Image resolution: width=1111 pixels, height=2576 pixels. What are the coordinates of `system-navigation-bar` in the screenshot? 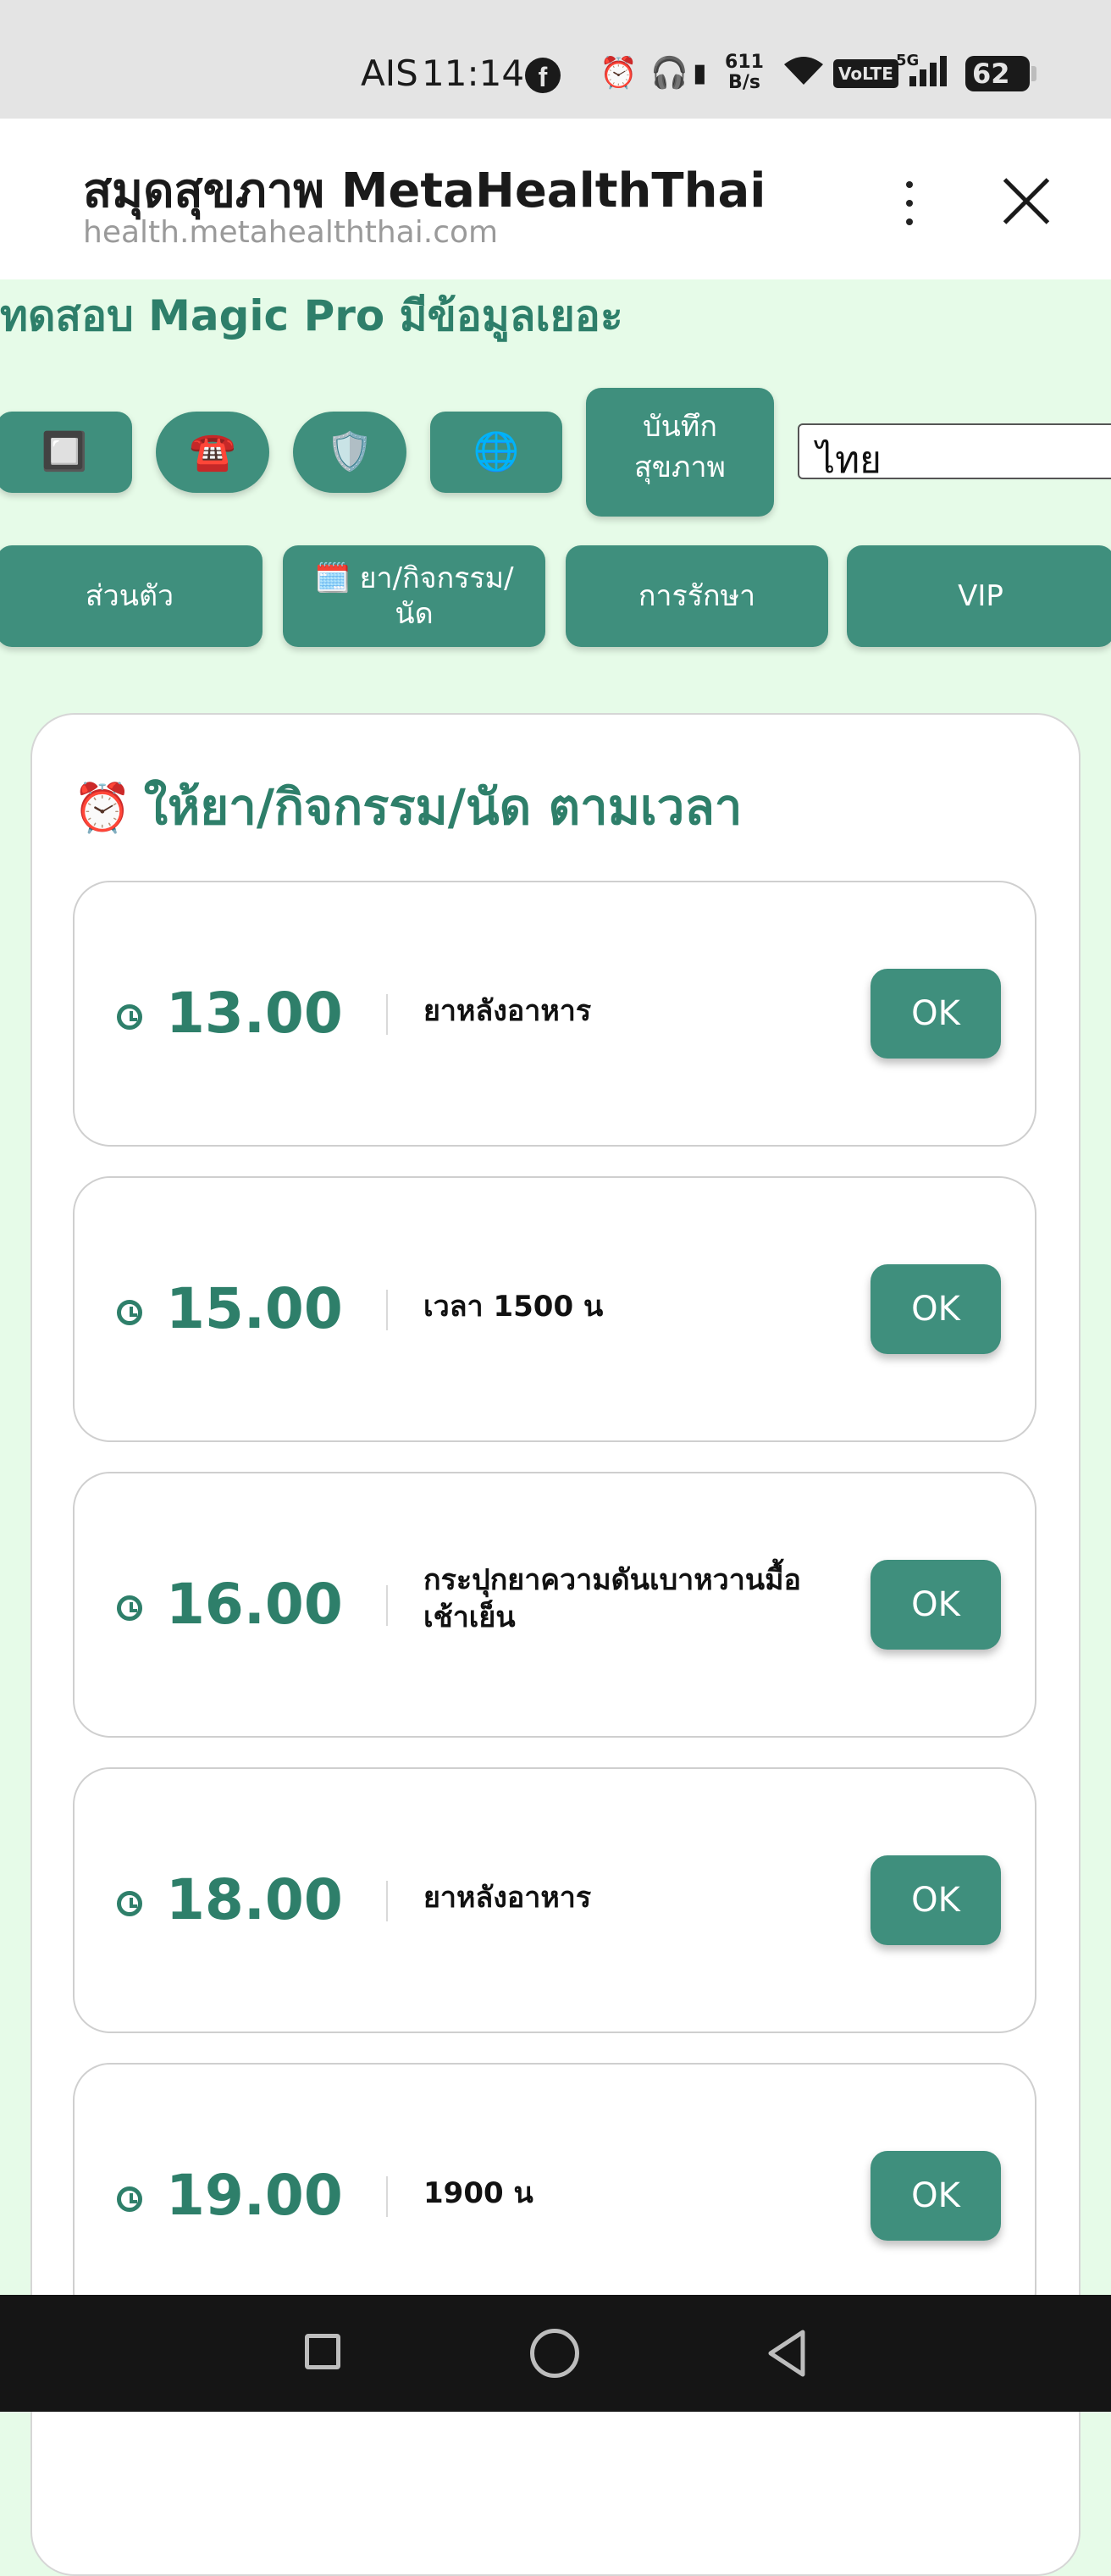 It's located at (555, 2353).